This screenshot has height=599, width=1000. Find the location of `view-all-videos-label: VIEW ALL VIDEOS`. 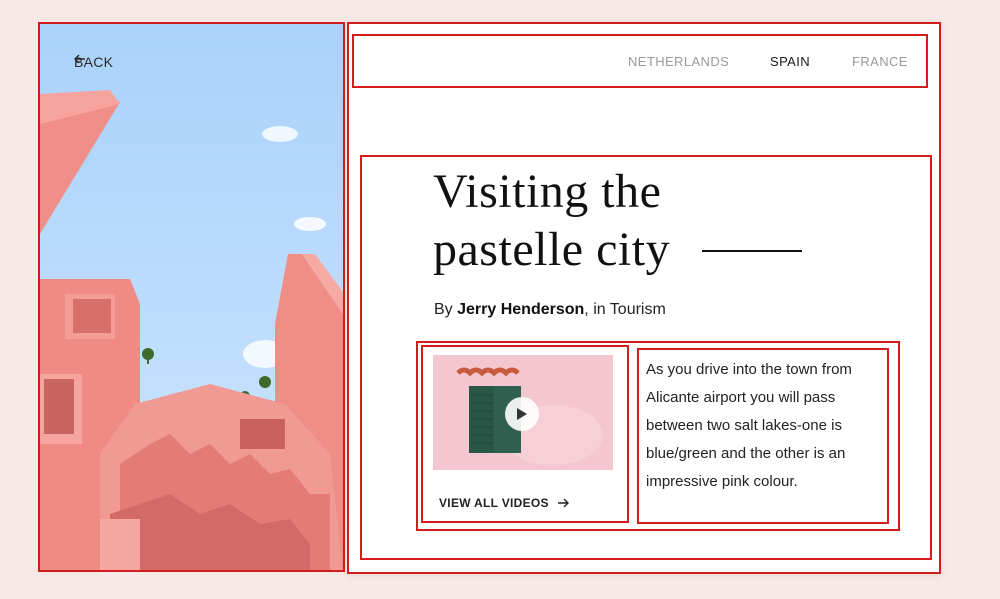

view-all-videos-label: VIEW ALL VIDEOS is located at coordinates (494, 503).